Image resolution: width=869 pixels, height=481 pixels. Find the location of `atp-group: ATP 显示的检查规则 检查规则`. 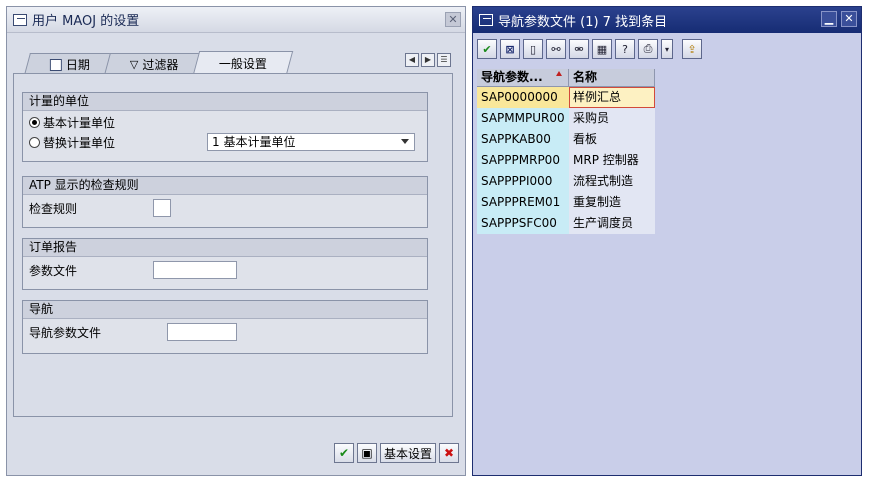

atp-group: ATP 显示的检查规则 检查规则 is located at coordinates (225, 202).